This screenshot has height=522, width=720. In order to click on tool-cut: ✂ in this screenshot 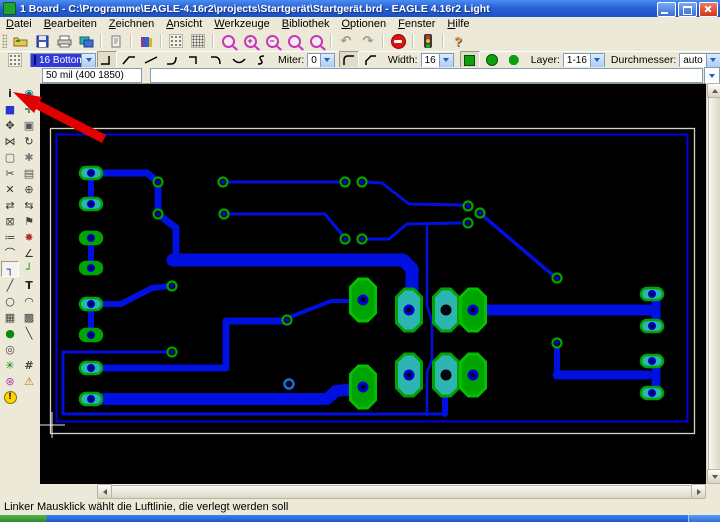, I will do `click(10, 173)`.